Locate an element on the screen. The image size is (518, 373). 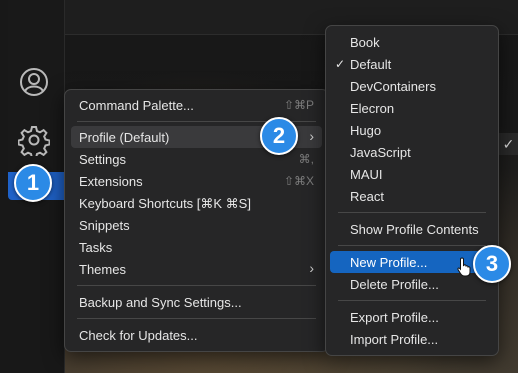
menu-item-extensions: Extensions ⇧⌘X is located at coordinates (196, 181).